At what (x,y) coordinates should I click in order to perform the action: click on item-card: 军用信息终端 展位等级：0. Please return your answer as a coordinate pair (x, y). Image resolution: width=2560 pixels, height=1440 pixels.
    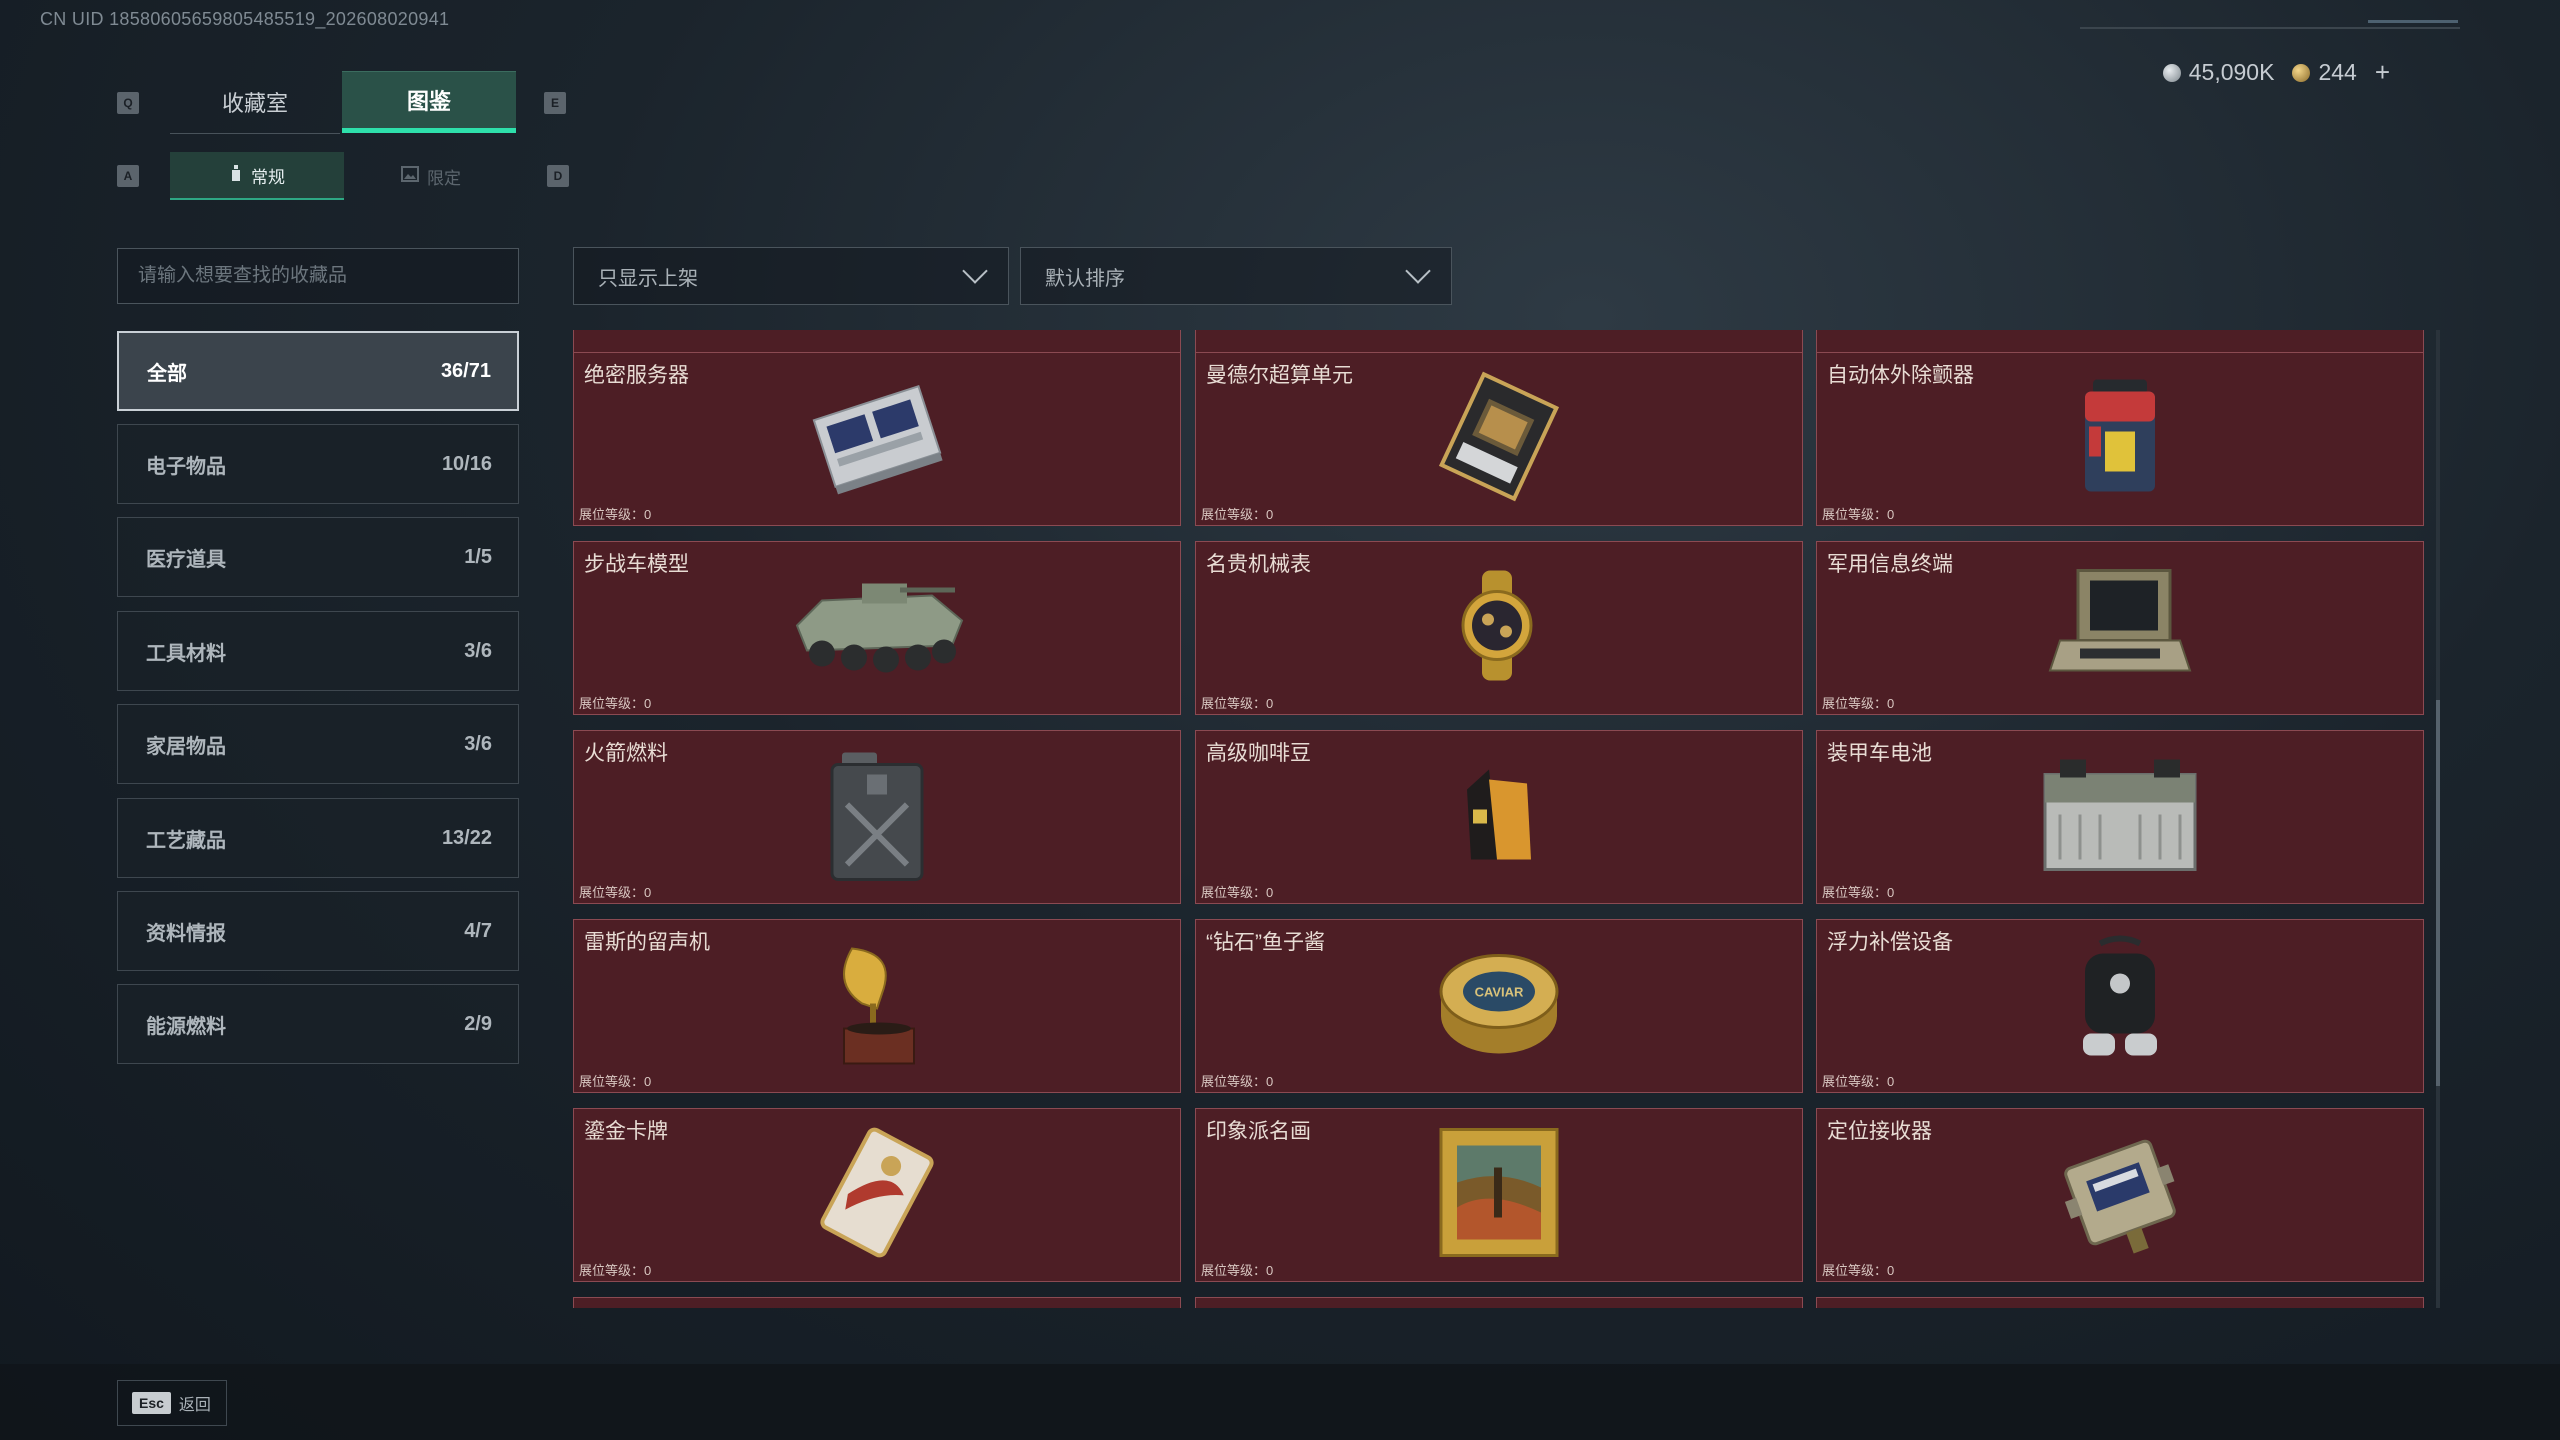
    Looking at the image, I should click on (2120, 628).